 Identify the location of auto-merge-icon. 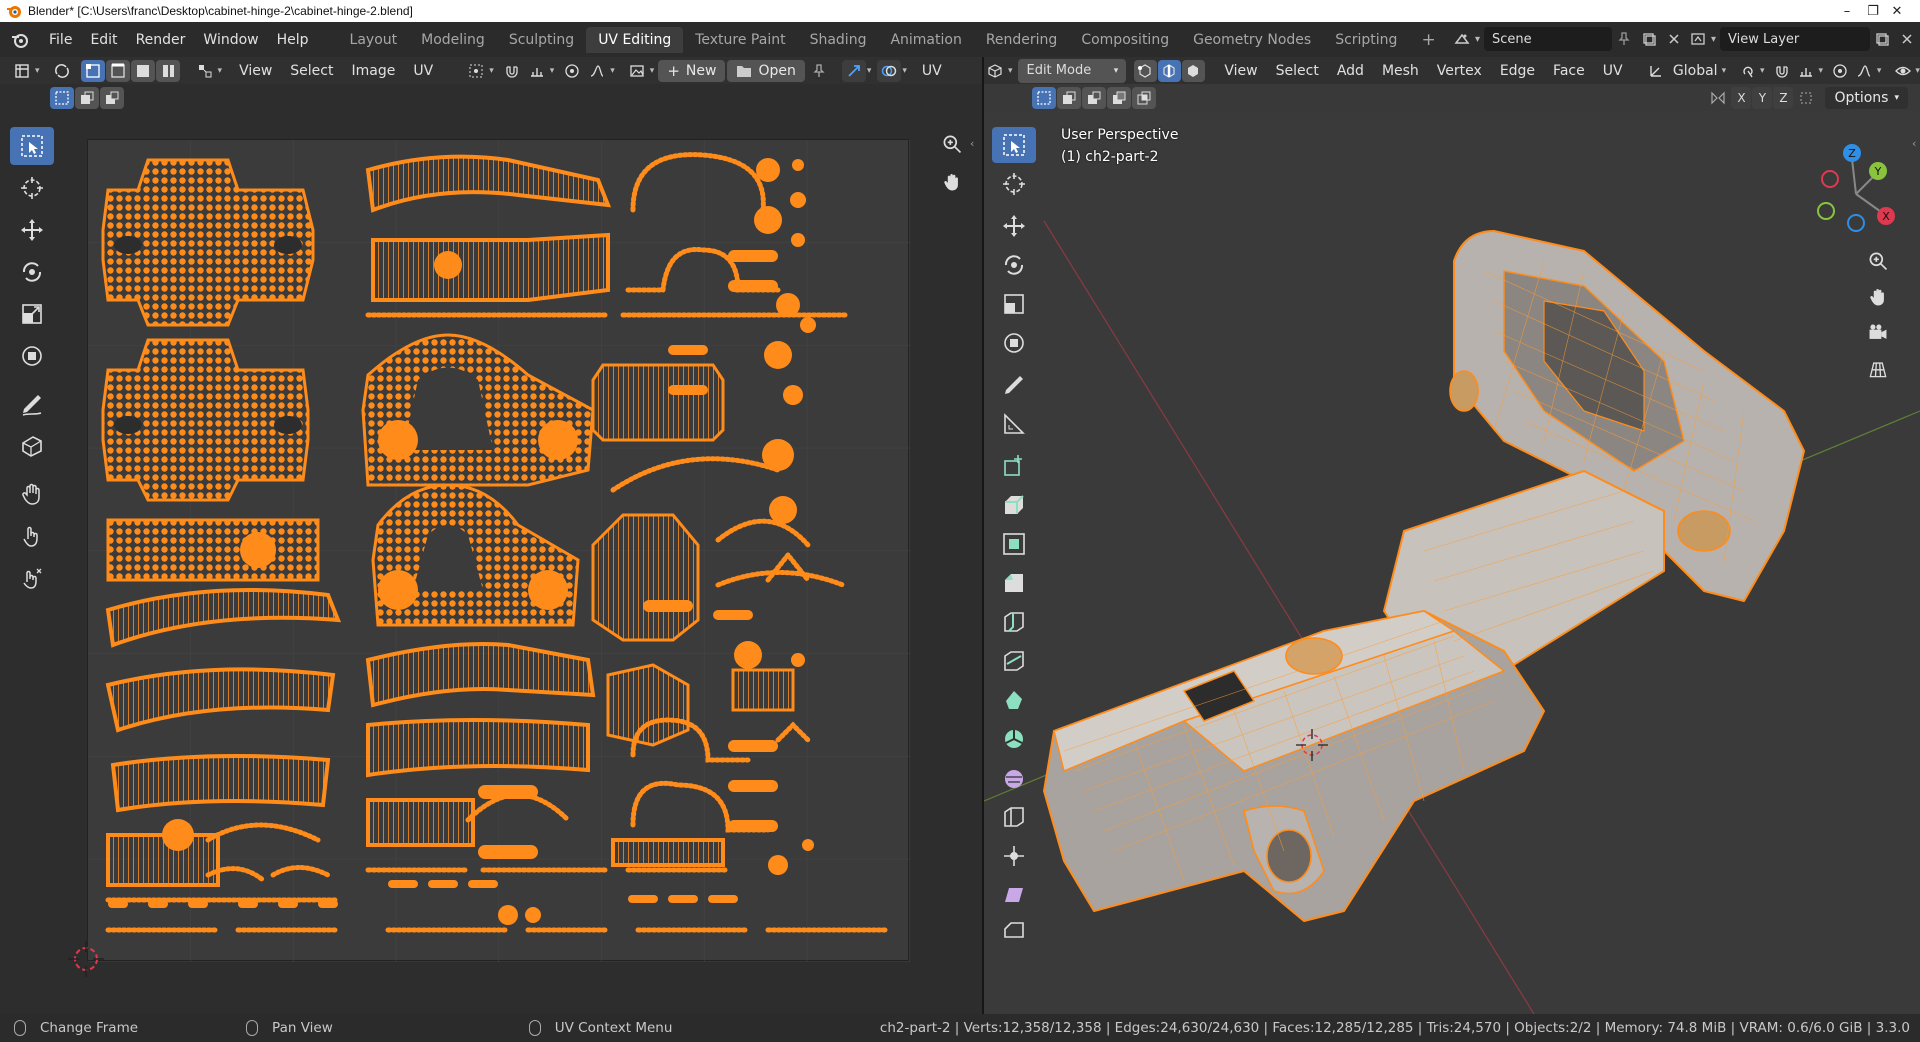
(1806, 98).